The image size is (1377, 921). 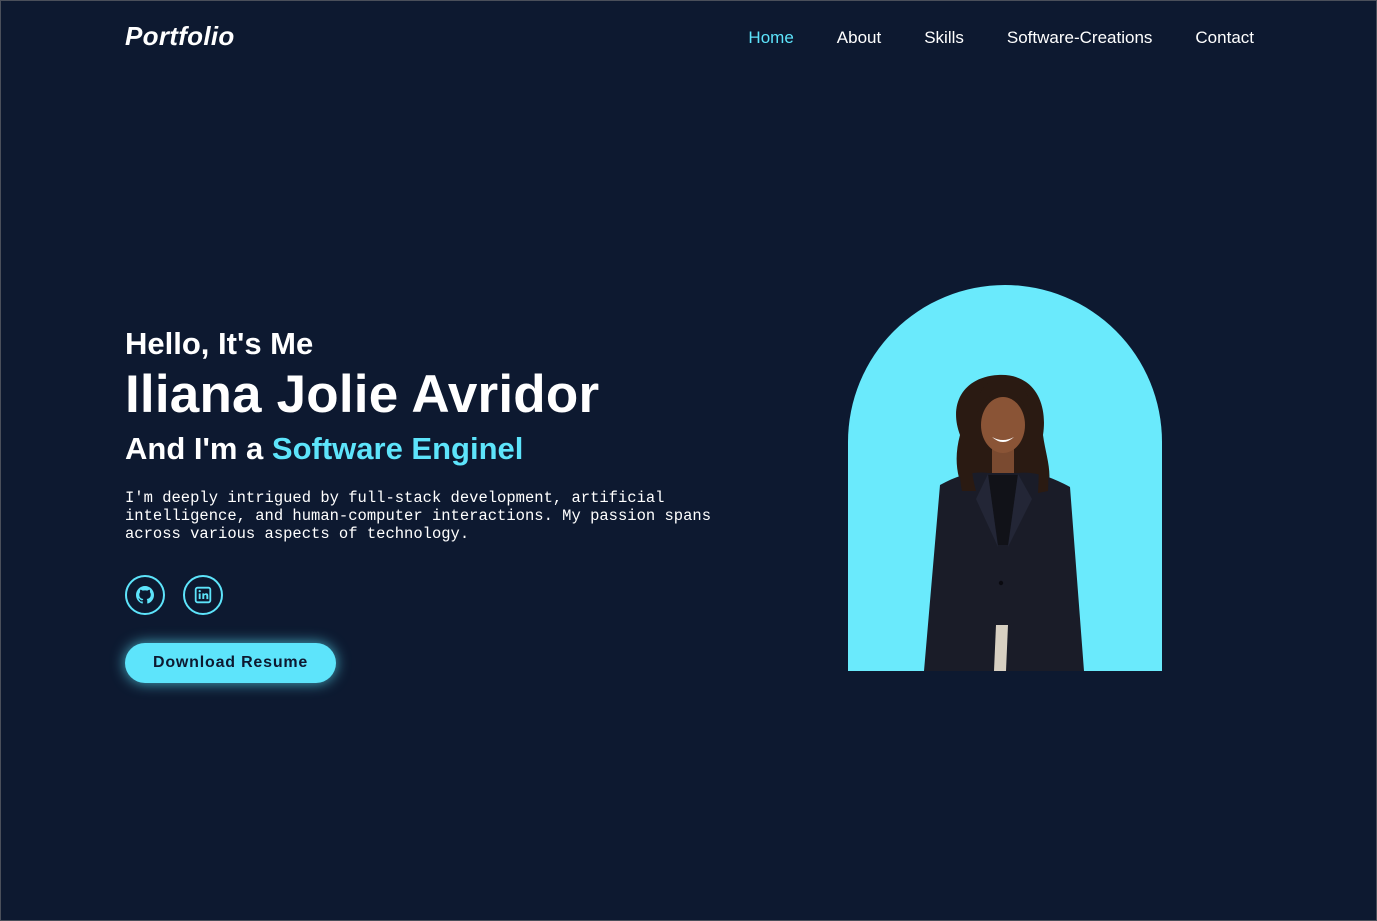 What do you see at coordinates (198, 448) in the screenshot?
I see `hero-role-prefix: And I'm a` at bounding box center [198, 448].